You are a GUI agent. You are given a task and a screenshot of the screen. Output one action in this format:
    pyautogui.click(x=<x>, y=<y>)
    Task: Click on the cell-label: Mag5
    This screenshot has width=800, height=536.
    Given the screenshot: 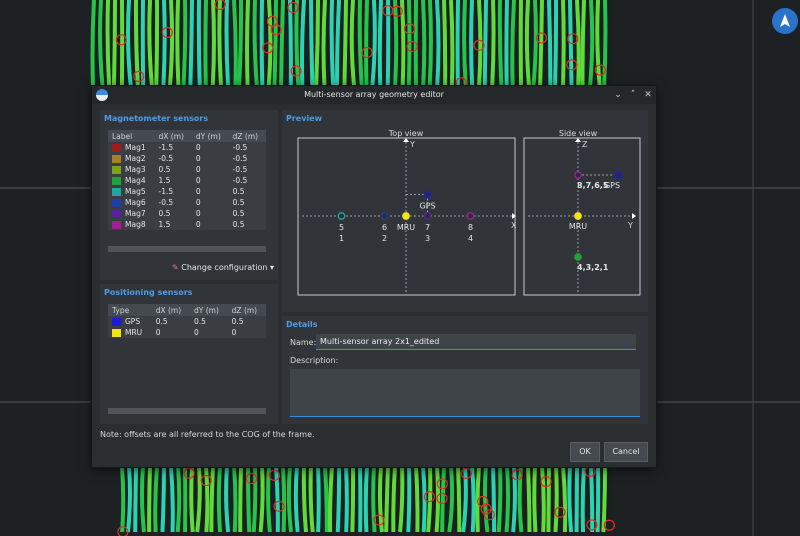 What is the action you would take?
    pyautogui.click(x=131, y=191)
    